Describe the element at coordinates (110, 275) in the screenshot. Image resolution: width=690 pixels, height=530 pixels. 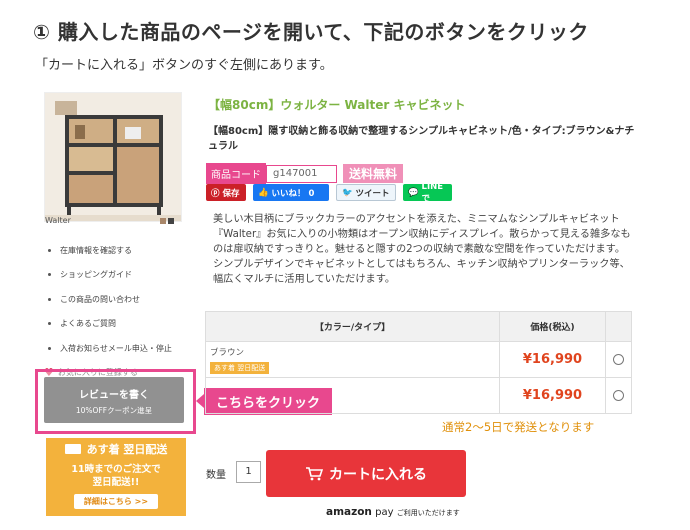
I see `side-link-guide: ショッピングガイド` at that location.